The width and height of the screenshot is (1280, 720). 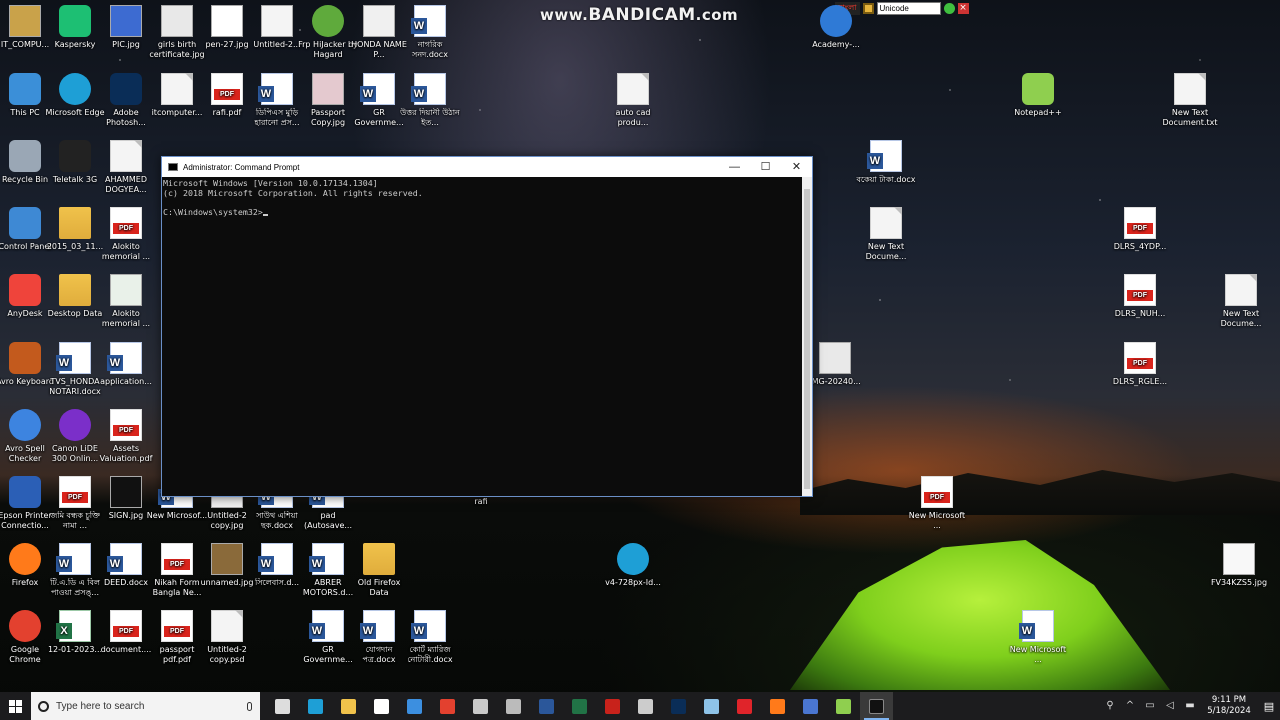 I want to click on taskbar-app-chrome, so click(x=447, y=706).